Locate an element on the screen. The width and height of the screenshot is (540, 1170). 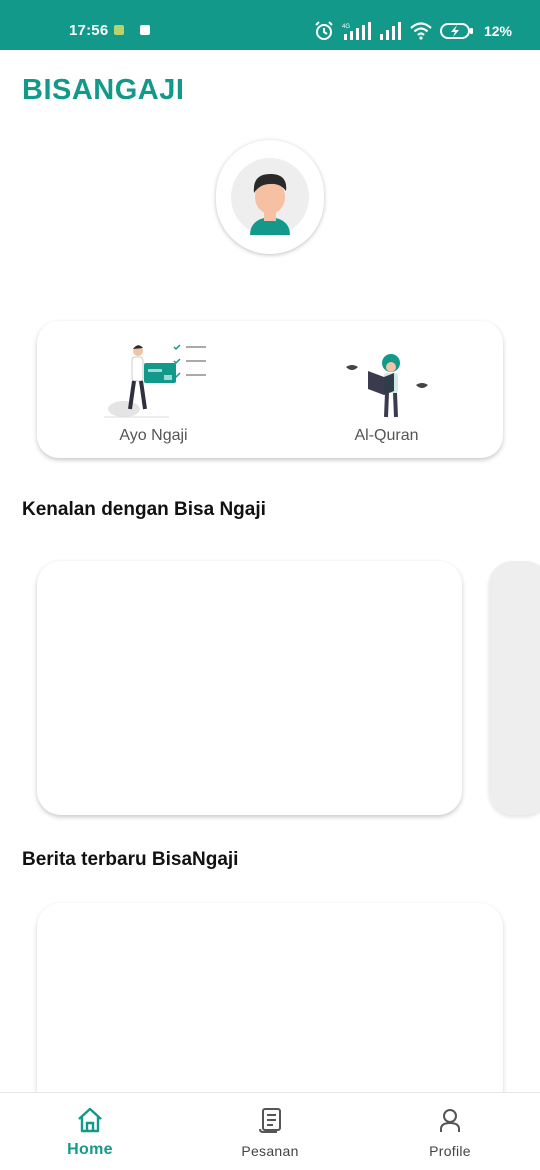
person-icon is located at coordinates (450, 1120).